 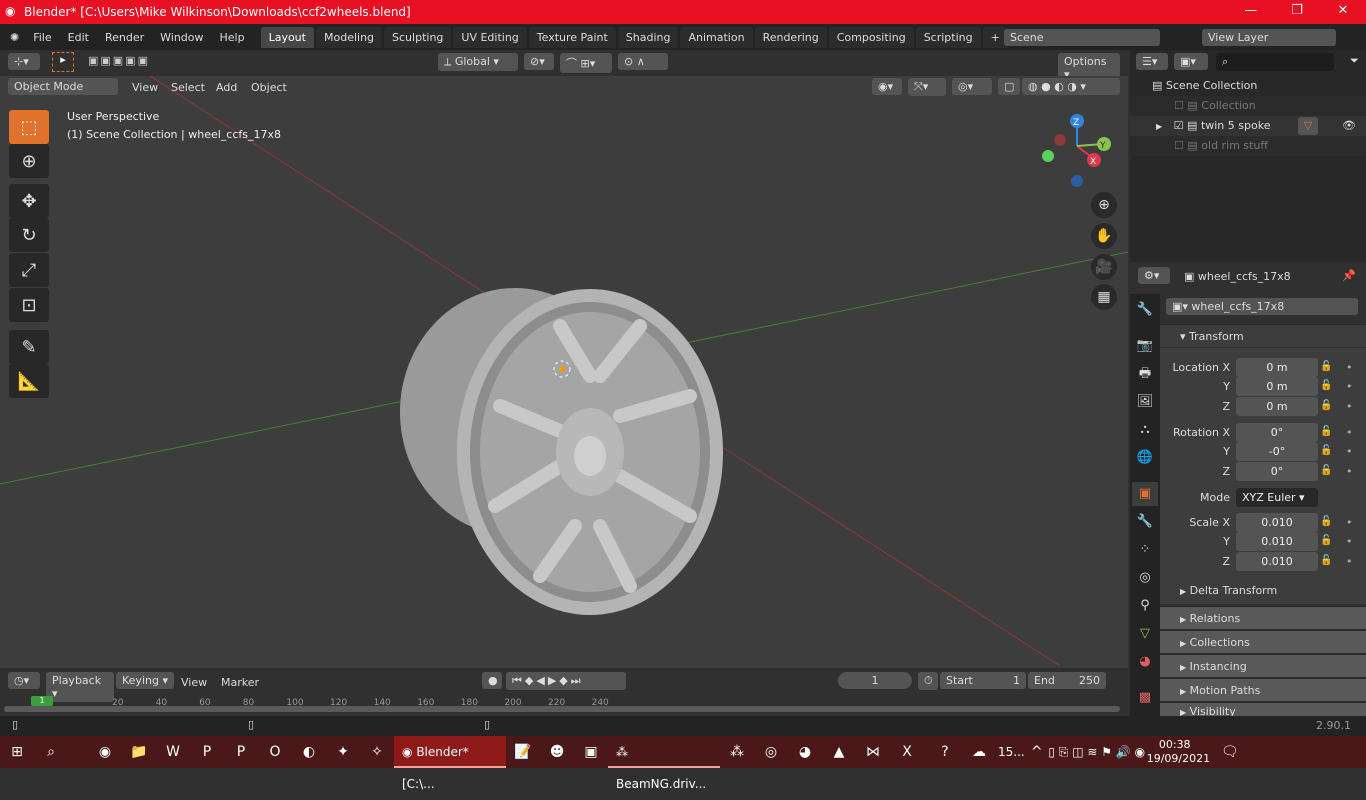 I want to click on outlook-icon: O, so click(x=275, y=752).